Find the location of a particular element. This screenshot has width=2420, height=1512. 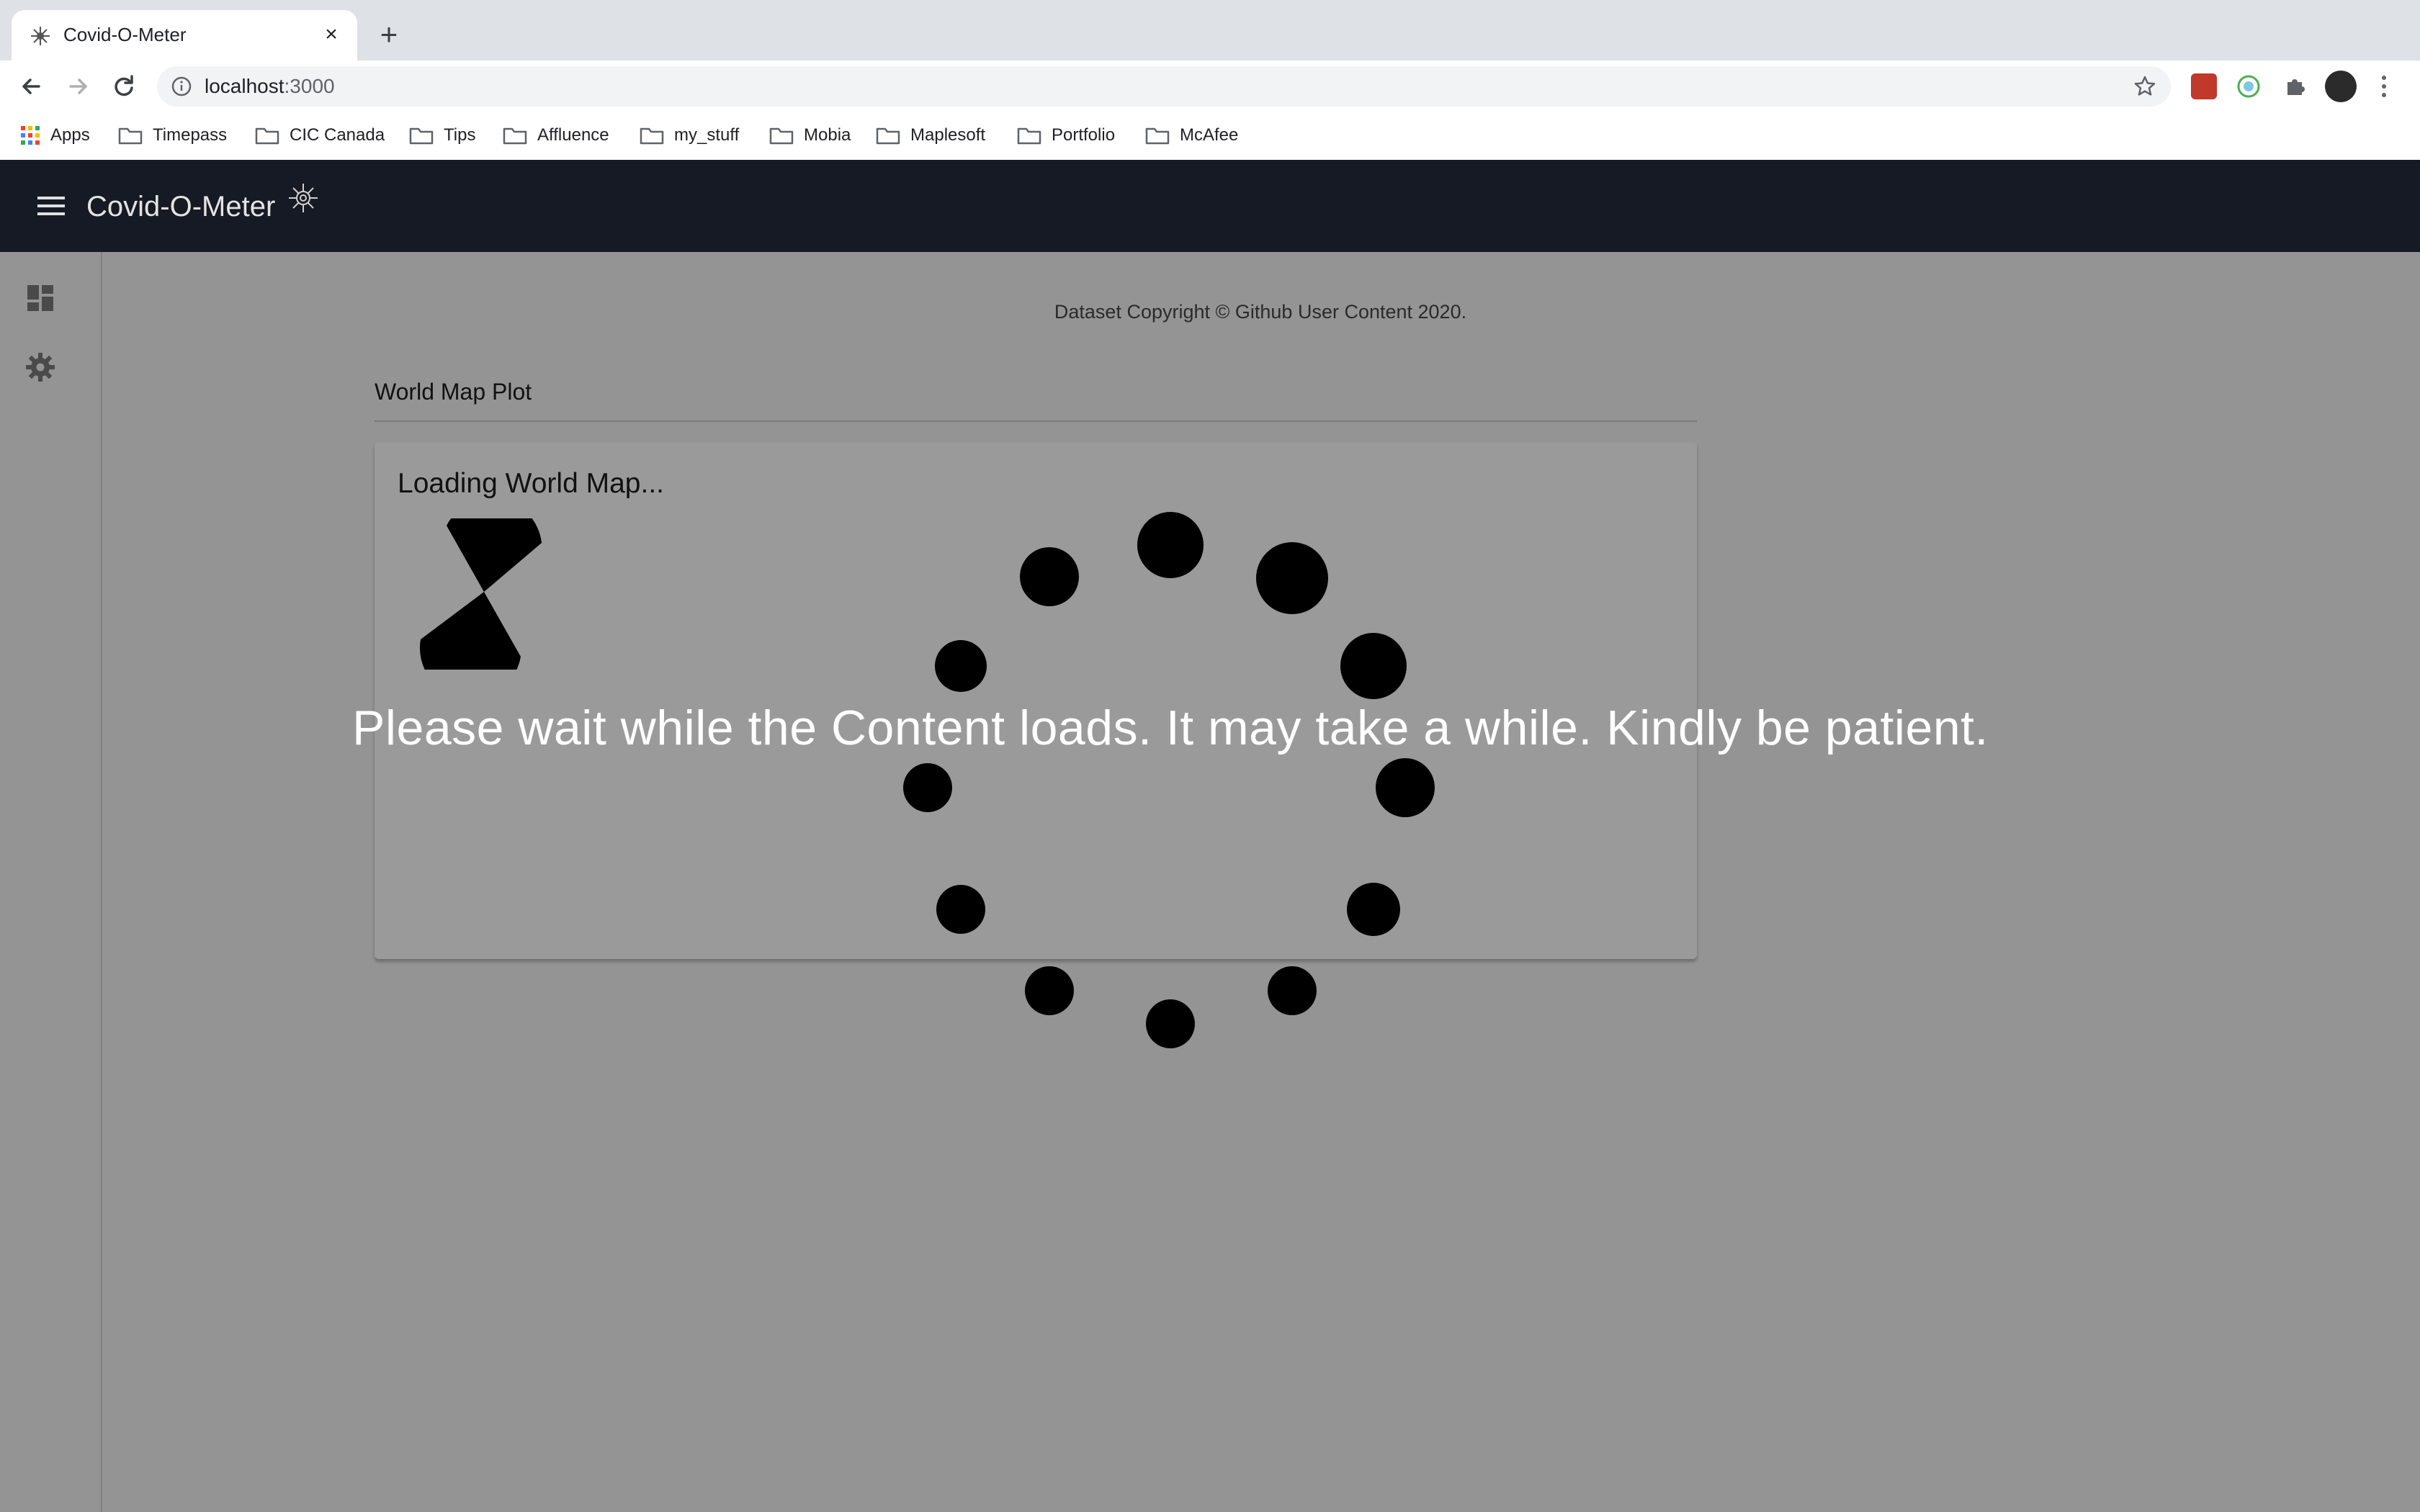

bookmark-mobia: Mobia is located at coordinates (810, 135).